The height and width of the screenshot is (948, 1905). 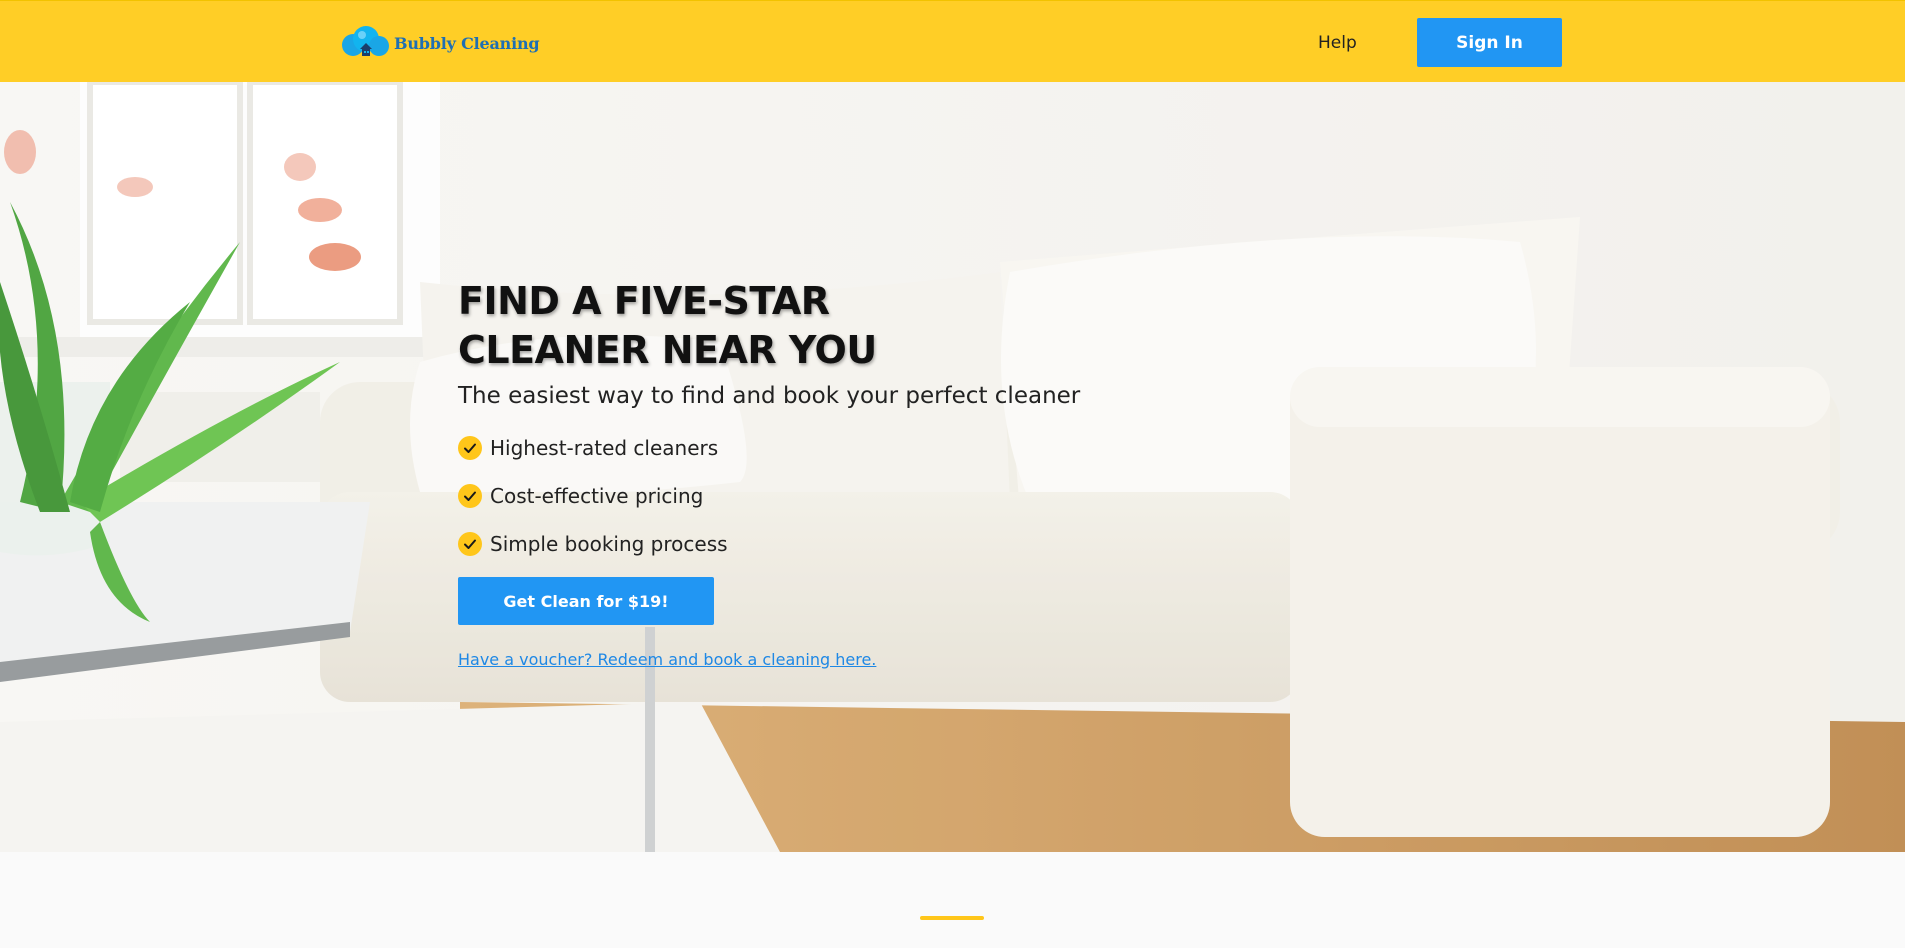 What do you see at coordinates (586, 601) in the screenshot?
I see `get-clean-button: Get Clean for $19!` at bounding box center [586, 601].